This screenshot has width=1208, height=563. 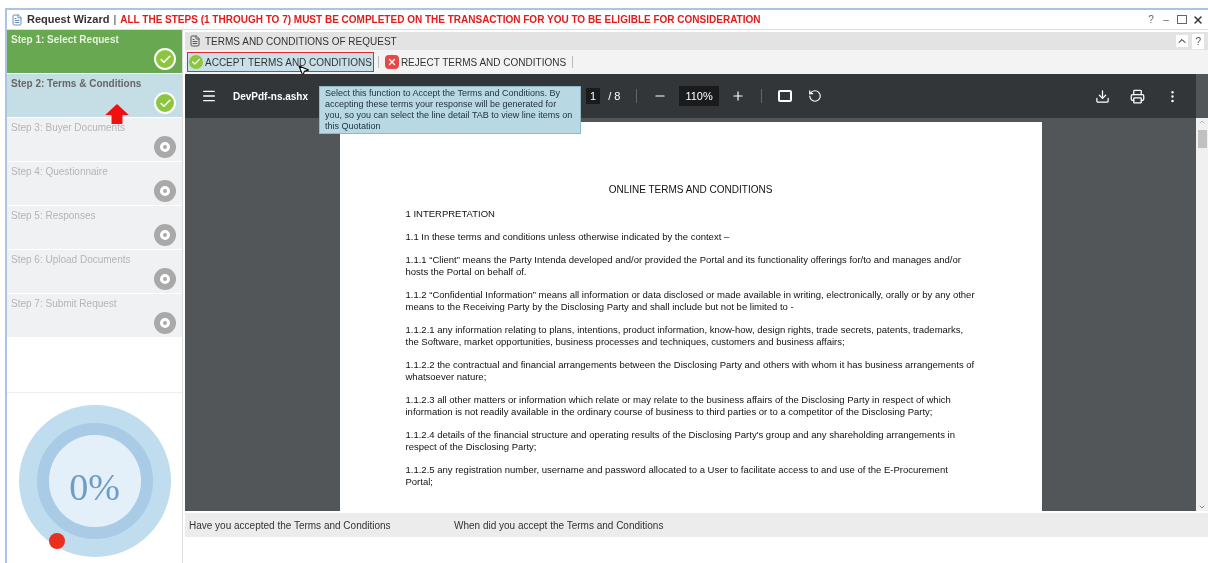 I want to click on clause-paragraph: 1.1.2 “Confidential Information” means all information or data disclosed or made available in writing, electronically, orally or by any other means to the Receiving Party by the Disclosing Party and shall include but not be limited to -, so click(x=690, y=301).